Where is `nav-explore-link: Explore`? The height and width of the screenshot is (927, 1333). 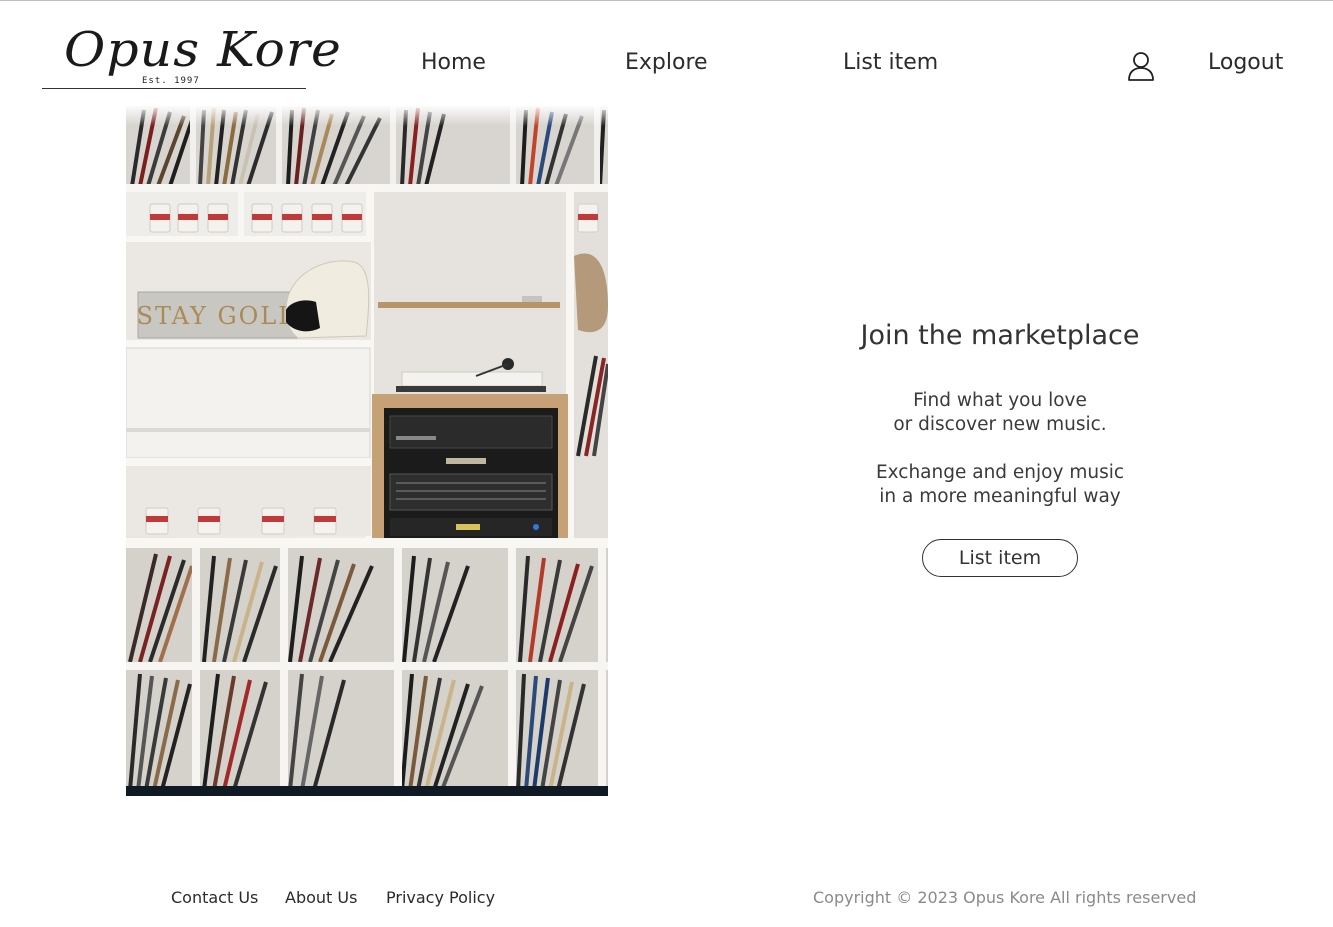
nav-explore-link: Explore is located at coordinates (666, 62).